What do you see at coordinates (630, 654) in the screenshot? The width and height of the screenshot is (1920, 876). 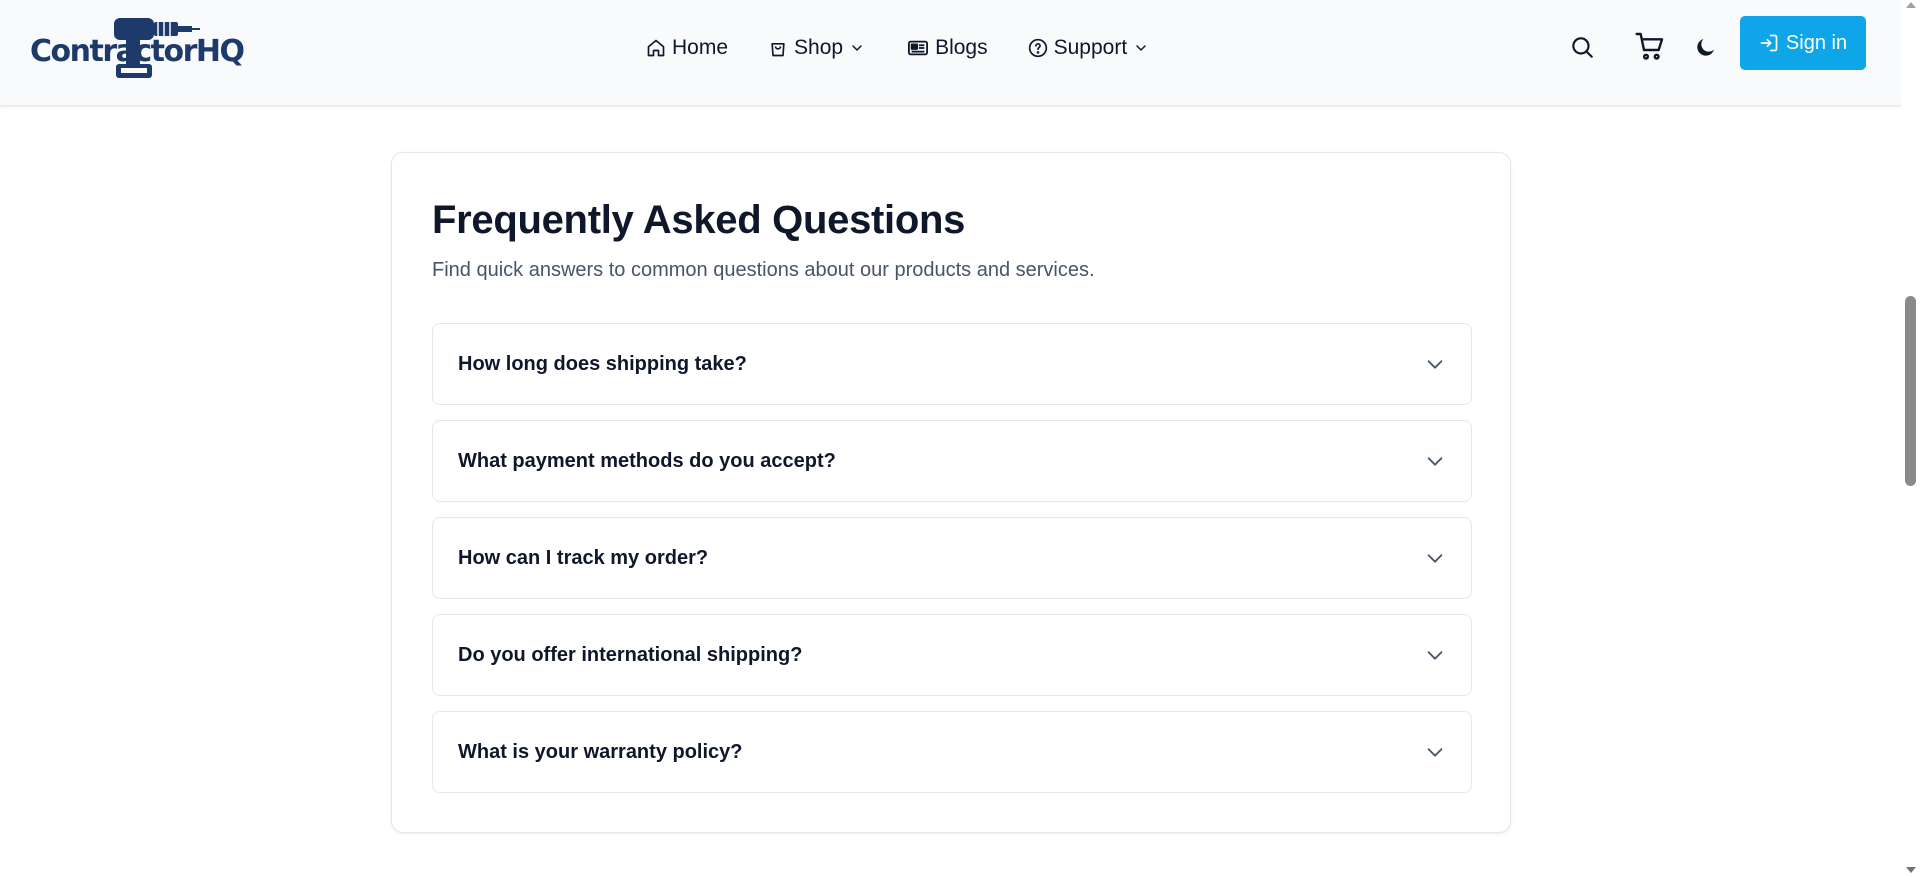 I see `faq-question: Do you offer international shipping?` at bounding box center [630, 654].